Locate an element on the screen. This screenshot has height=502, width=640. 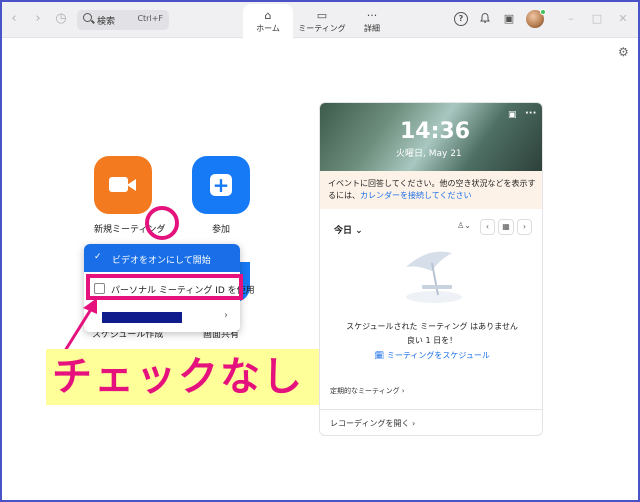
tab-home-label: ホーム is located at coordinates (268, 28).